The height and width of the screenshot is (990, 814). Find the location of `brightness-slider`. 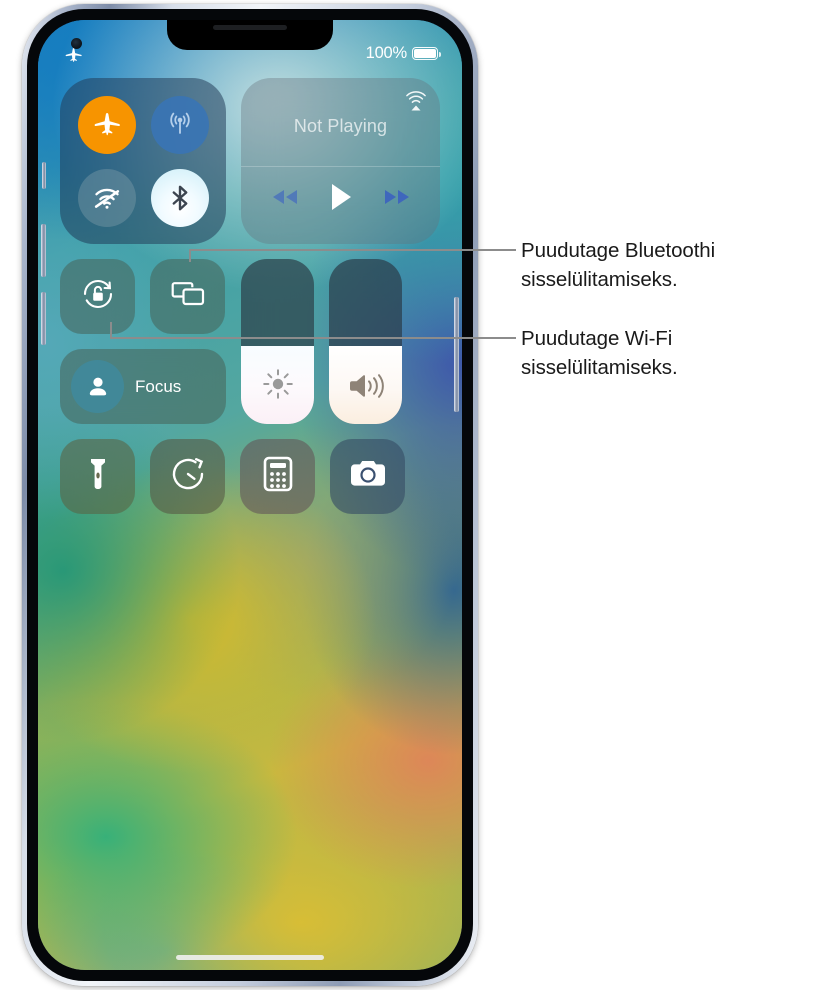

brightness-slider is located at coordinates (277, 341).